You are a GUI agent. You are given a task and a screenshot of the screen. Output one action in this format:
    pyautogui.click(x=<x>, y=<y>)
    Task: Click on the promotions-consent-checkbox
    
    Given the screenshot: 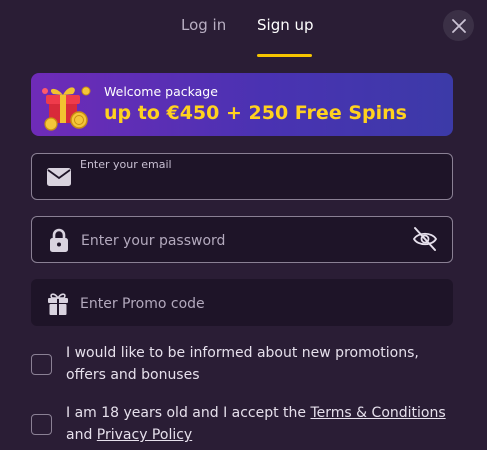 What is the action you would take?
    pyautogui.click(x=41, y=364)
    